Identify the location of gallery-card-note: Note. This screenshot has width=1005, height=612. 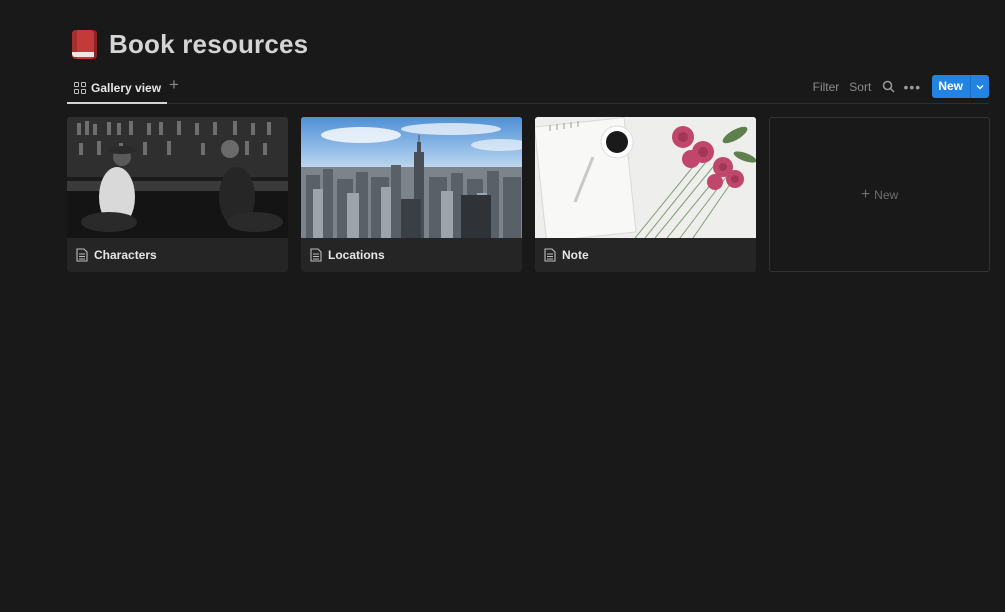
(645, 194).